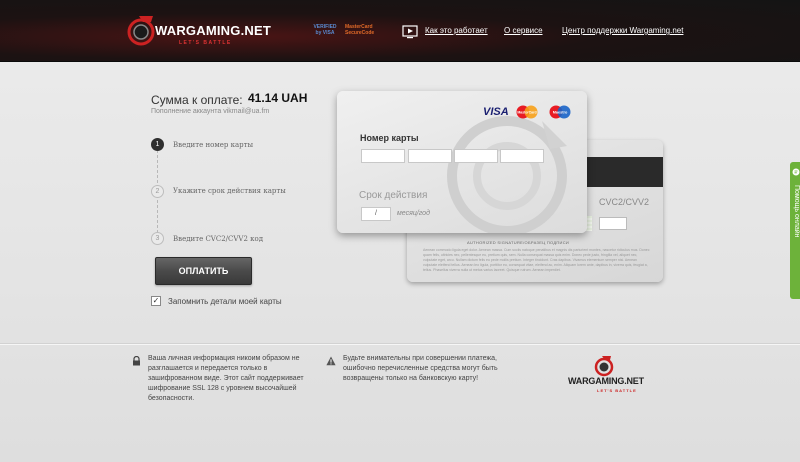  What do you see at coordinates (376, 214) in the screenshot?
I see `expiry-input: /` at bounding box center [376, 214].